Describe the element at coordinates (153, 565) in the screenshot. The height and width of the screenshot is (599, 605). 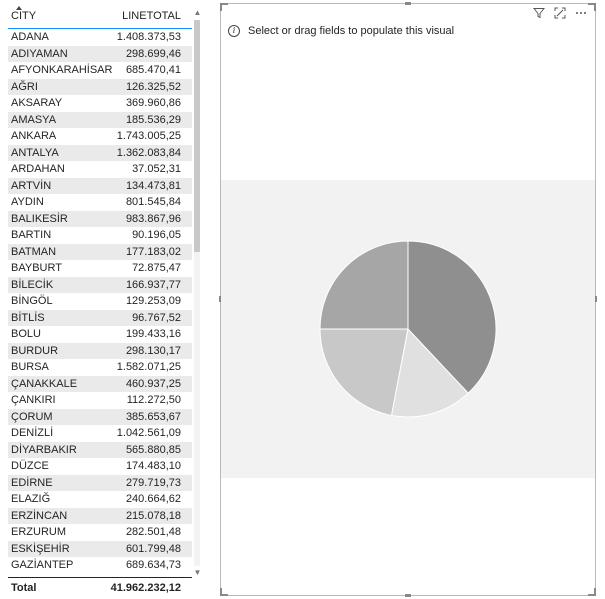
I see `linetotal-cell: 689.634,73` at that location.